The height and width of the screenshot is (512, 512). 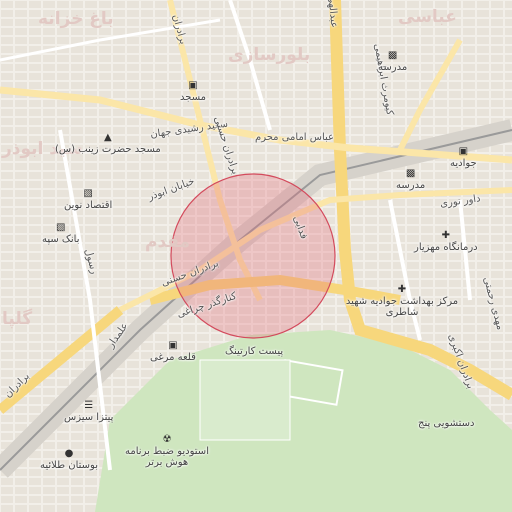 I want to click on poi-studio-zabt: ☢ استودیو ضبط برنامه هوش برتر, so click(x=167, y=451).